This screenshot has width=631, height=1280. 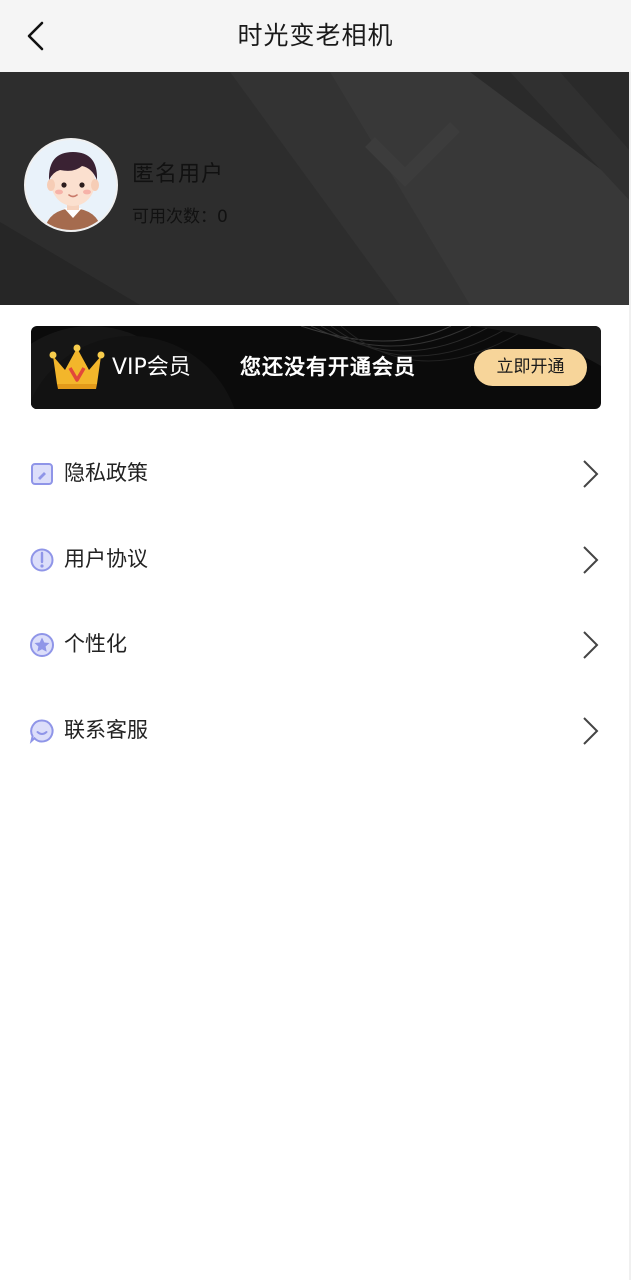 What do you see at coordinates (106, 473) in the screenshot?
I see `menu-label: 隐私政策` at bounding box center [106, 473].